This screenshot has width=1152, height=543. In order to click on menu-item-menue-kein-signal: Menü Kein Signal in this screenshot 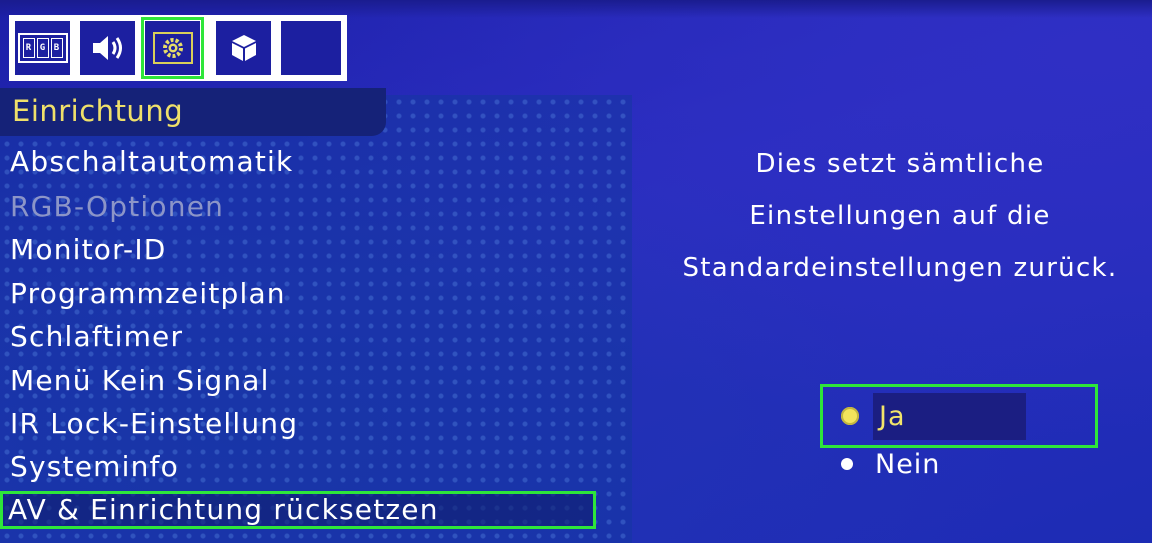, I will do `click(140, 380)`.